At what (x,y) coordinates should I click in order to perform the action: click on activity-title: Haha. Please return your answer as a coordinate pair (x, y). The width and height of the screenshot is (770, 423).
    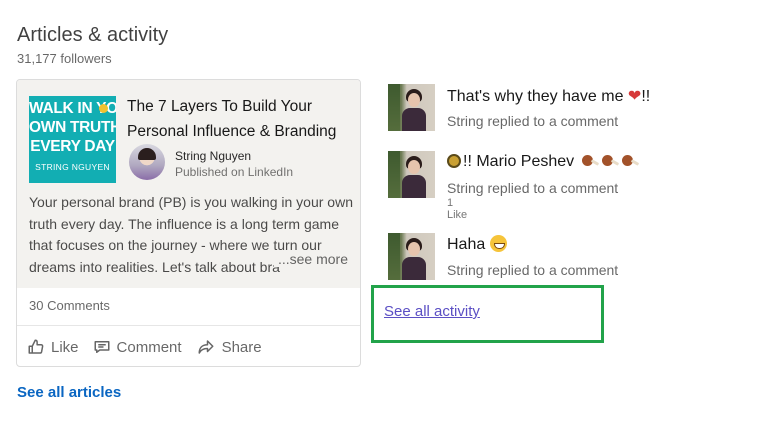
    Looking at the image, I should click on (477, 244).